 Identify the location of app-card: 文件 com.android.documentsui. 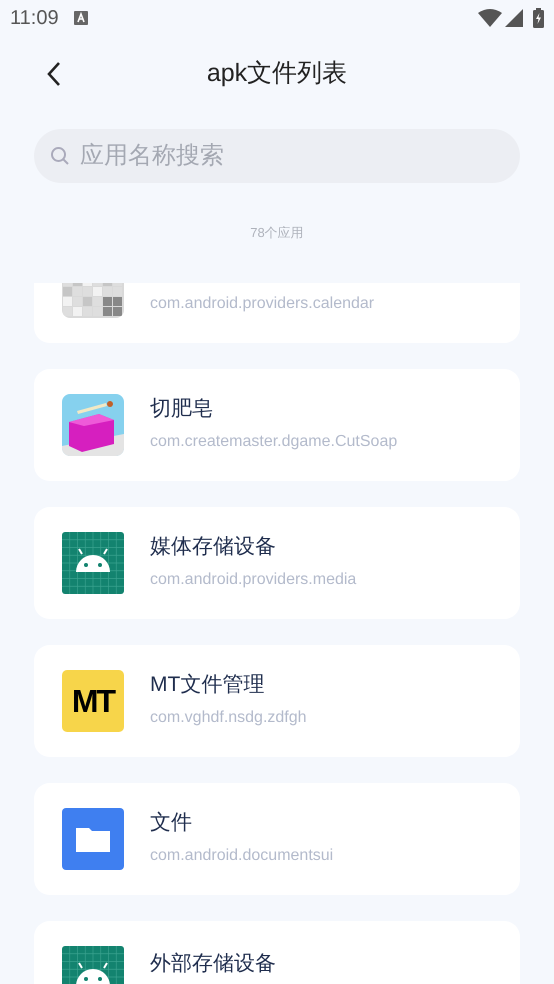
(277, 839).